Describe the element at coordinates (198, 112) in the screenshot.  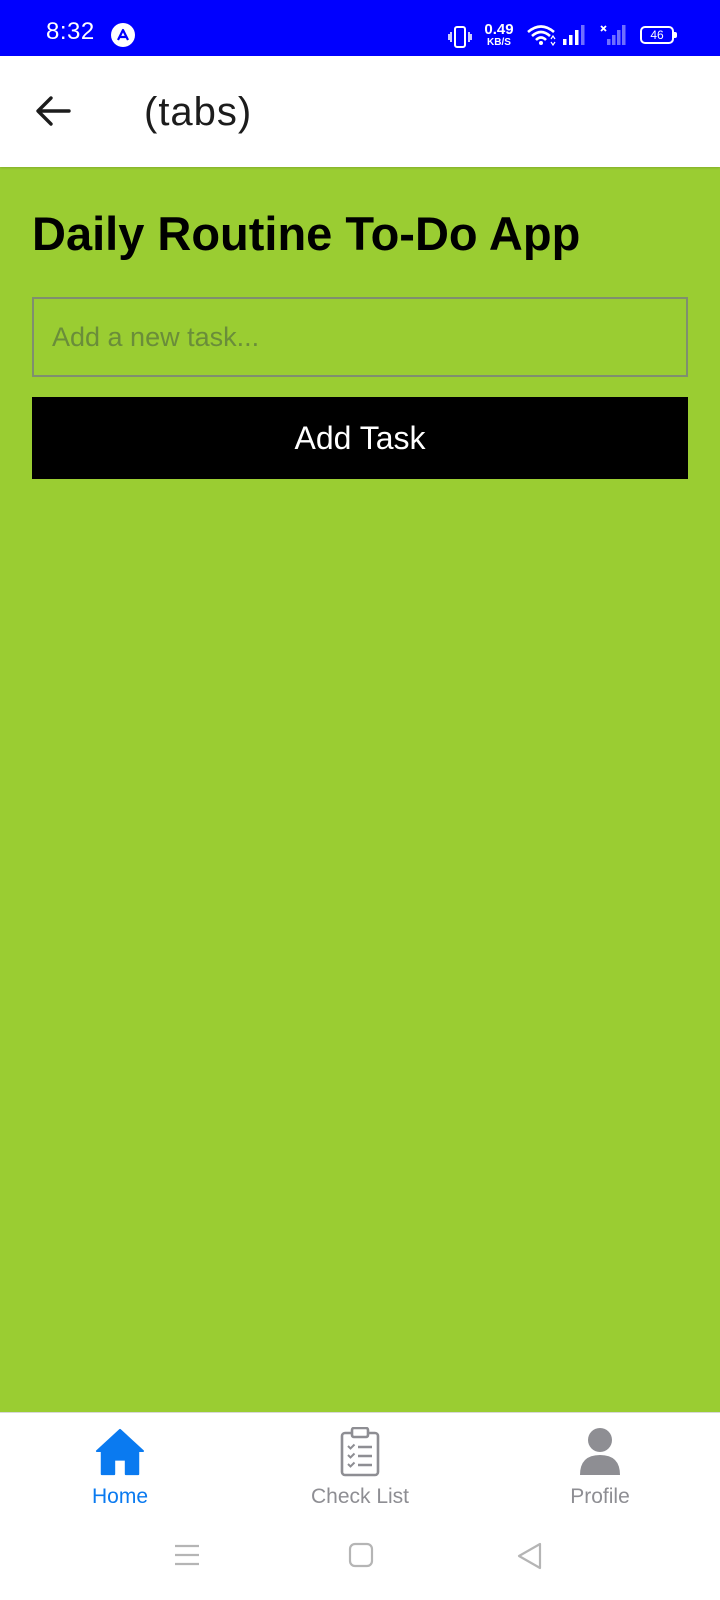
I see `header-title: (tabs)` at that location.